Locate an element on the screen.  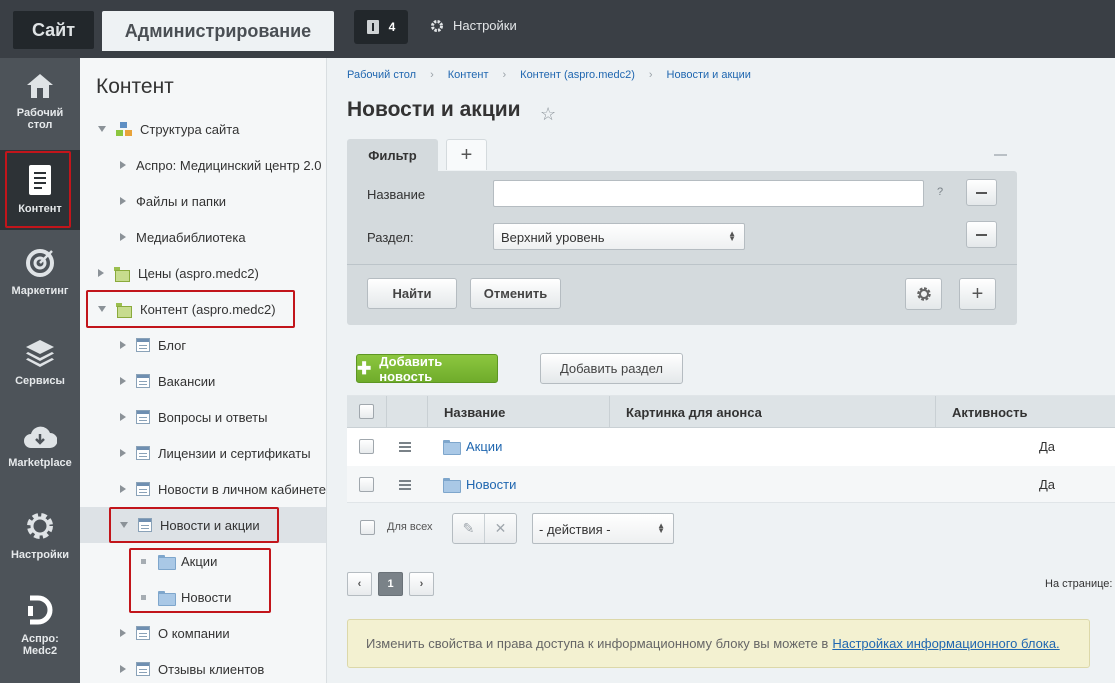
iblock-settings-link: Настройках информационного блока. is located at coordinates (945, 643).